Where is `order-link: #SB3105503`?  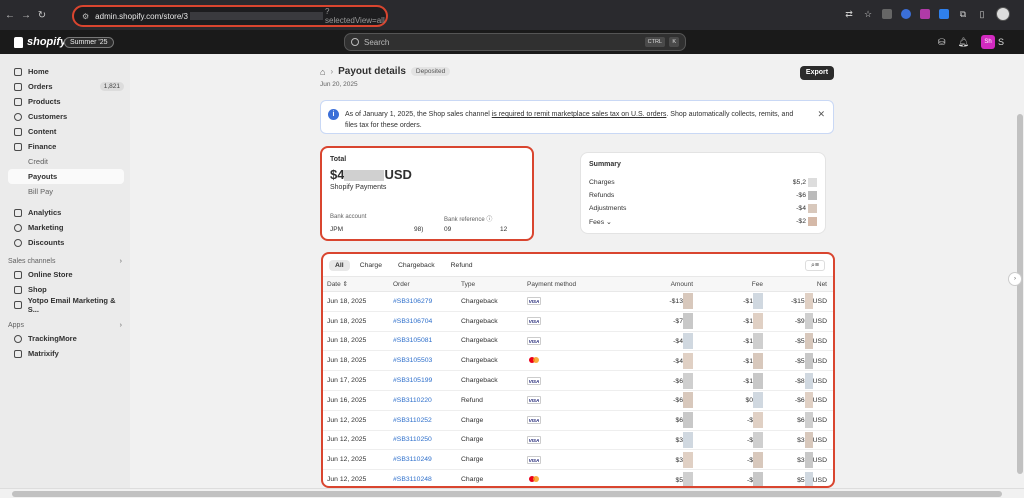 order-link: #SB3105503 is located at coordinates (427, 360).